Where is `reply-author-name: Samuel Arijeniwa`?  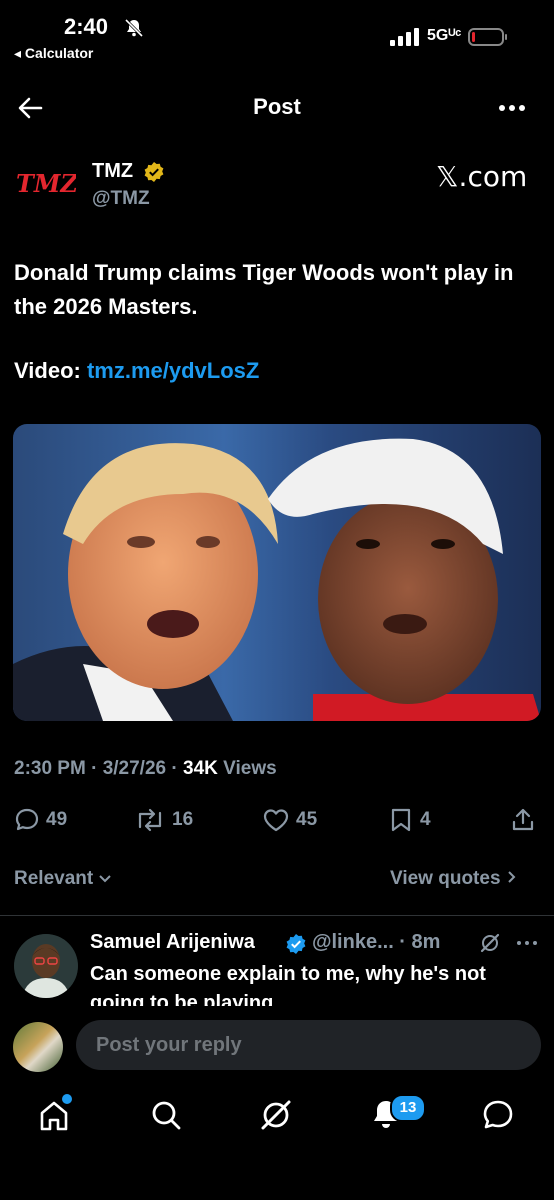
reply-author-name: Samuel Arijeniwa is located at coordinates (172, 942).